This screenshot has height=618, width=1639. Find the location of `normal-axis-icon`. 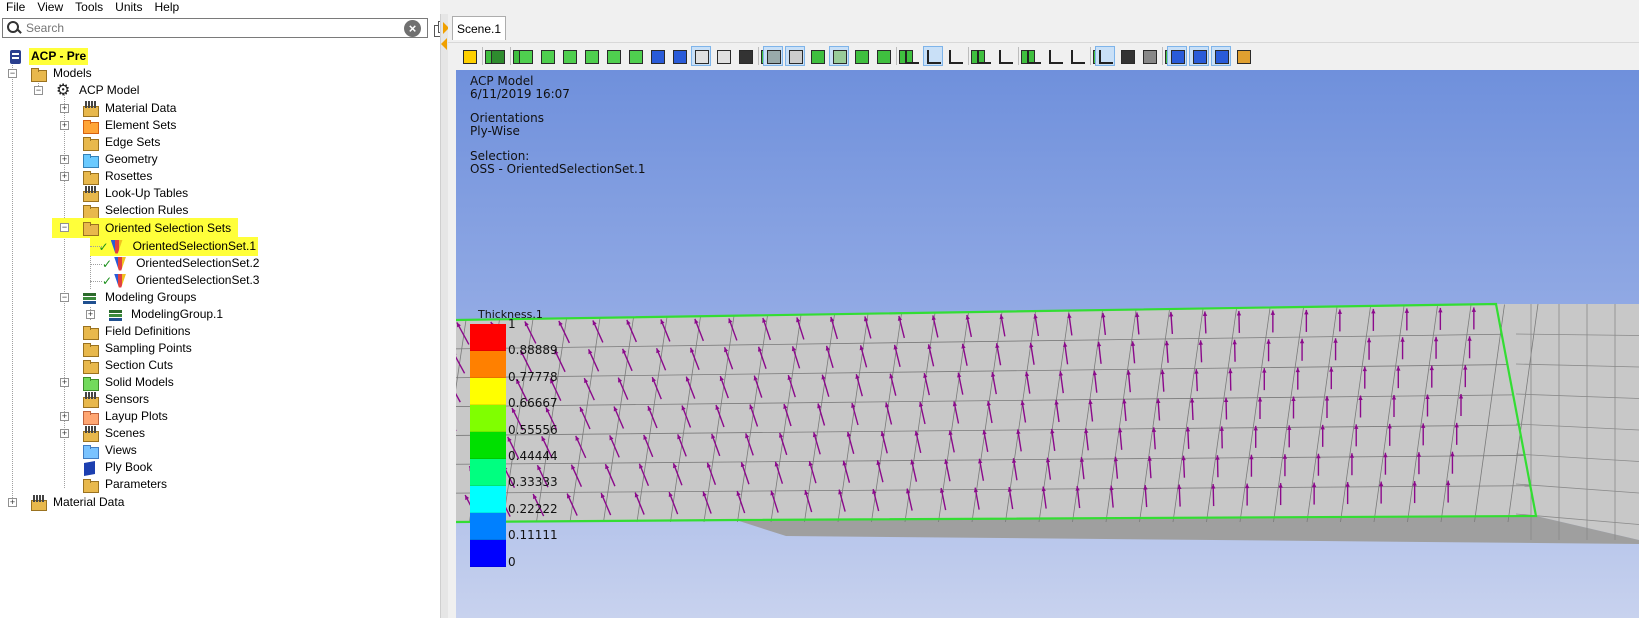

normal-axis-icon is located at coordinates (933, 56).